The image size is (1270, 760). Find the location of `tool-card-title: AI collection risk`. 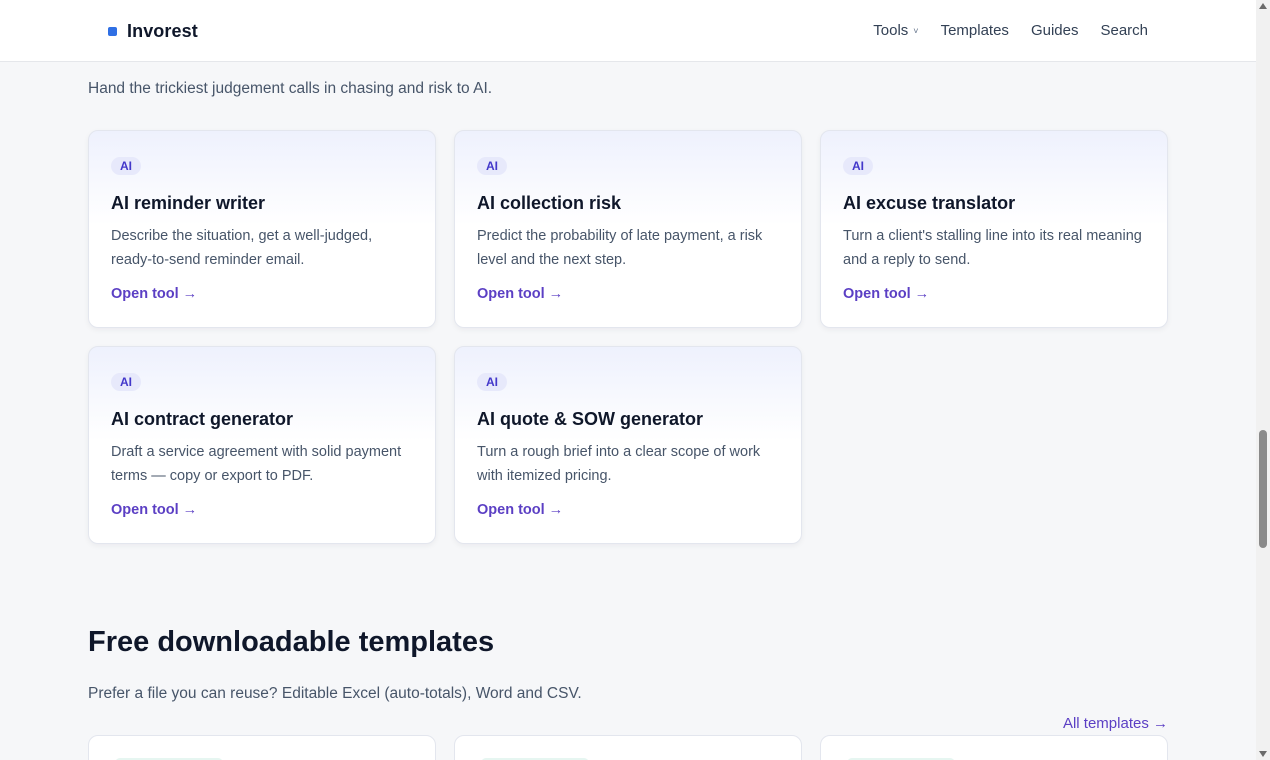

tool-card-title: AI collection risk is located at coordinates (549, 203).